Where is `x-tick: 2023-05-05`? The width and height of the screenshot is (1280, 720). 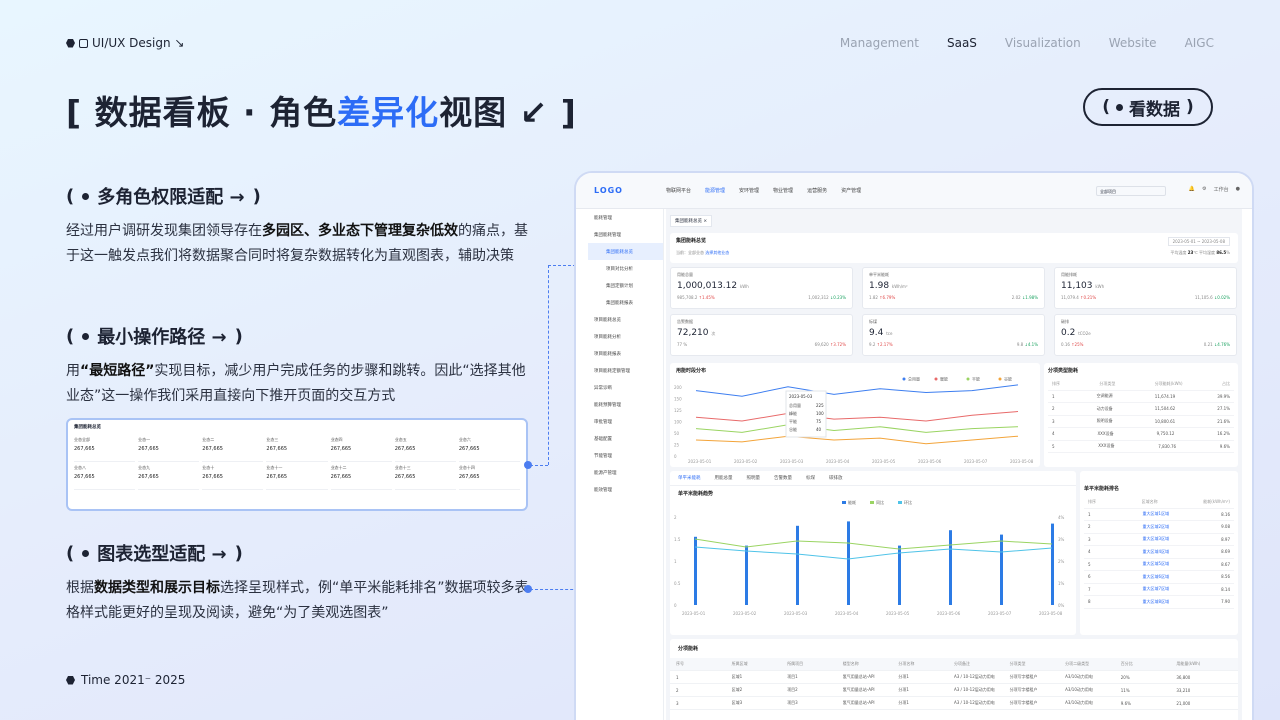
x-tick: 2023-05-05 is located at coordinates (884, 461).